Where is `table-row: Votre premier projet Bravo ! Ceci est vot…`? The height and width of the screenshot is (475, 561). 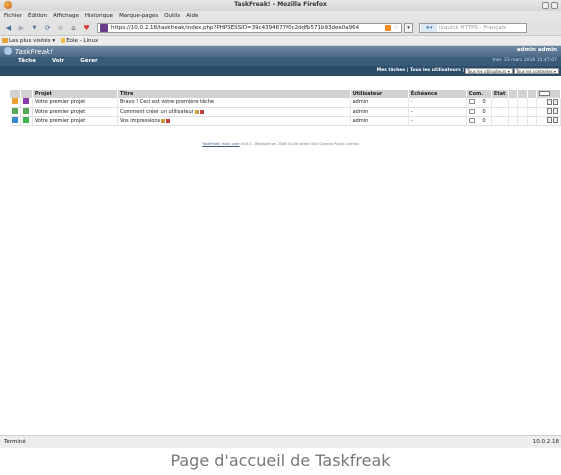 table-row: Votre premier projet Bravo ! Ceci est vot… is located at coordinates (285, 103).